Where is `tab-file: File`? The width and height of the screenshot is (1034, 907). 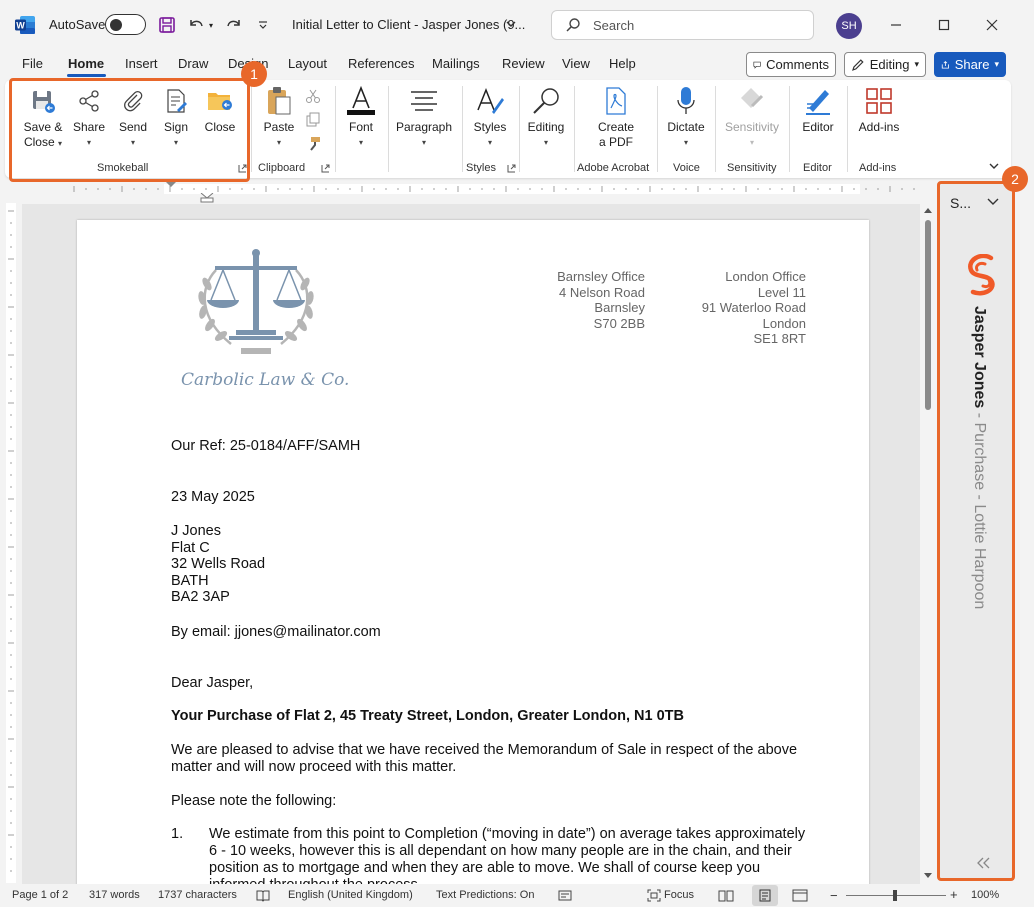
tab-file: File is located at coordinates (32, 63).